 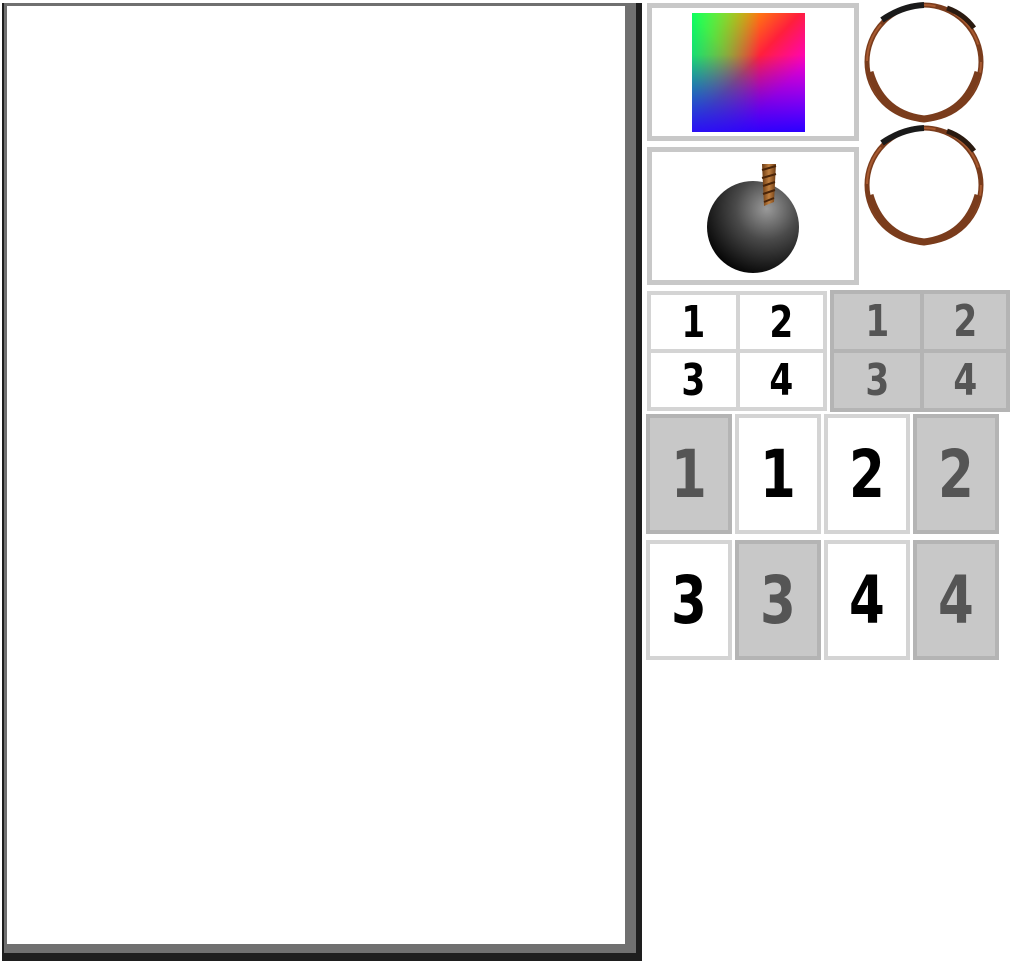 I want to click on small-tile-1-selected: 1, so click(x=877, y=321).